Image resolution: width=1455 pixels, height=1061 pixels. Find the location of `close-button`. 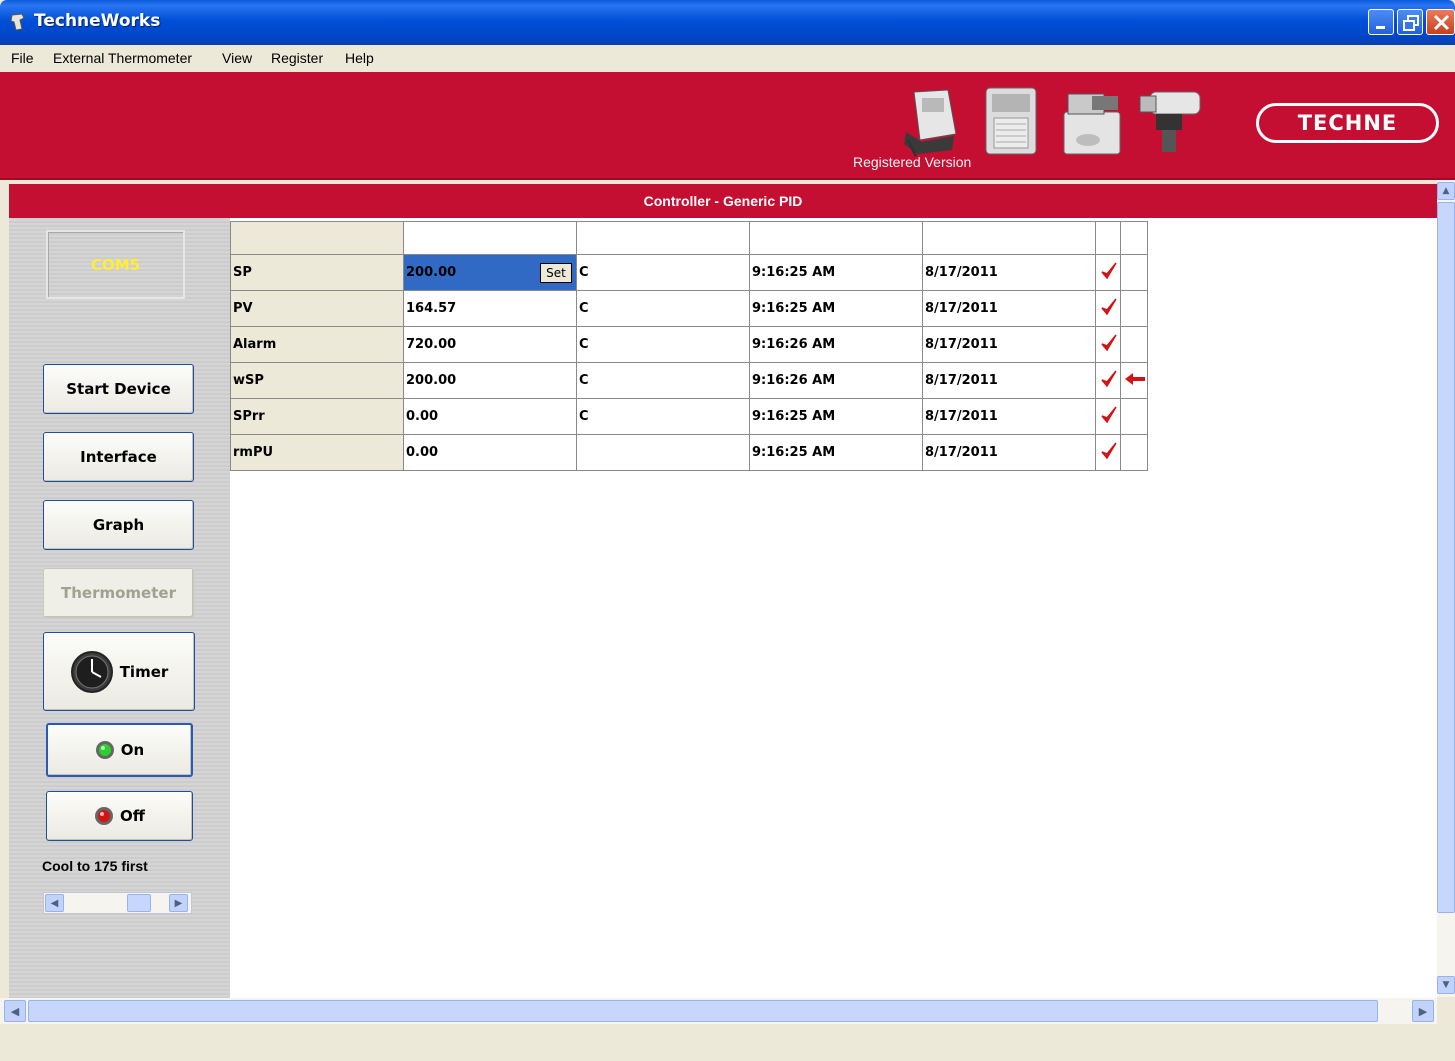

close-button is located at coordinates (1440, 22).